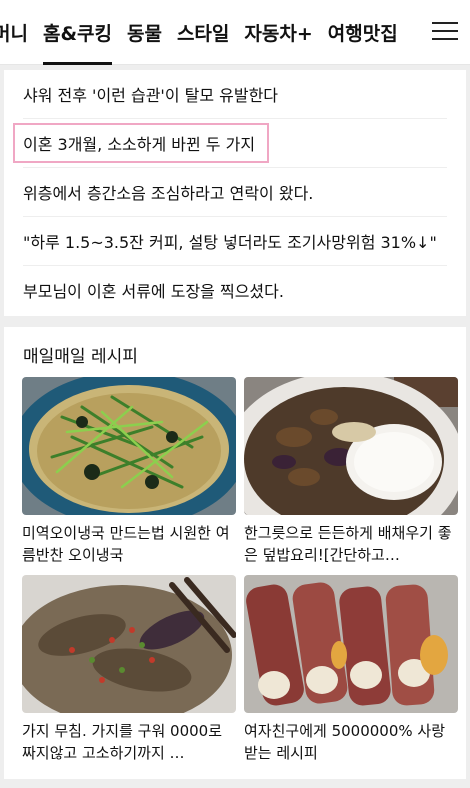 The width and height of the screenshot is (470, 788). What do you see at coordinates (14, 32) in the screenshot?
I see `tab-money: 머니` at bounding box center [14, 32].